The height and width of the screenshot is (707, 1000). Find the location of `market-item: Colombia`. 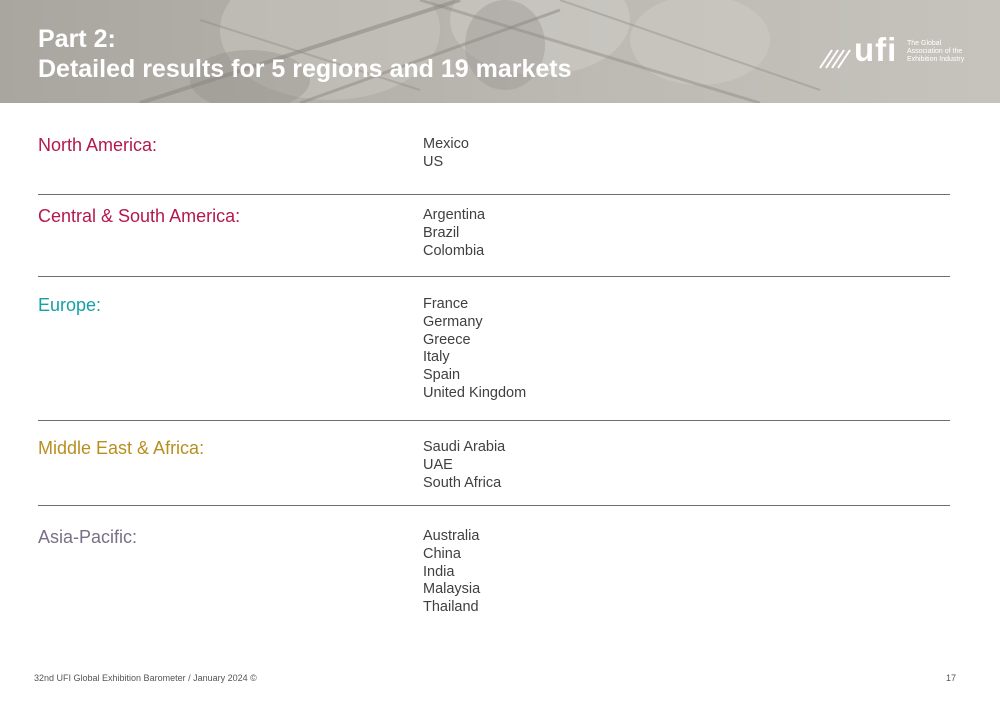

market-item: Colombia is located at coordinates (454, 250).